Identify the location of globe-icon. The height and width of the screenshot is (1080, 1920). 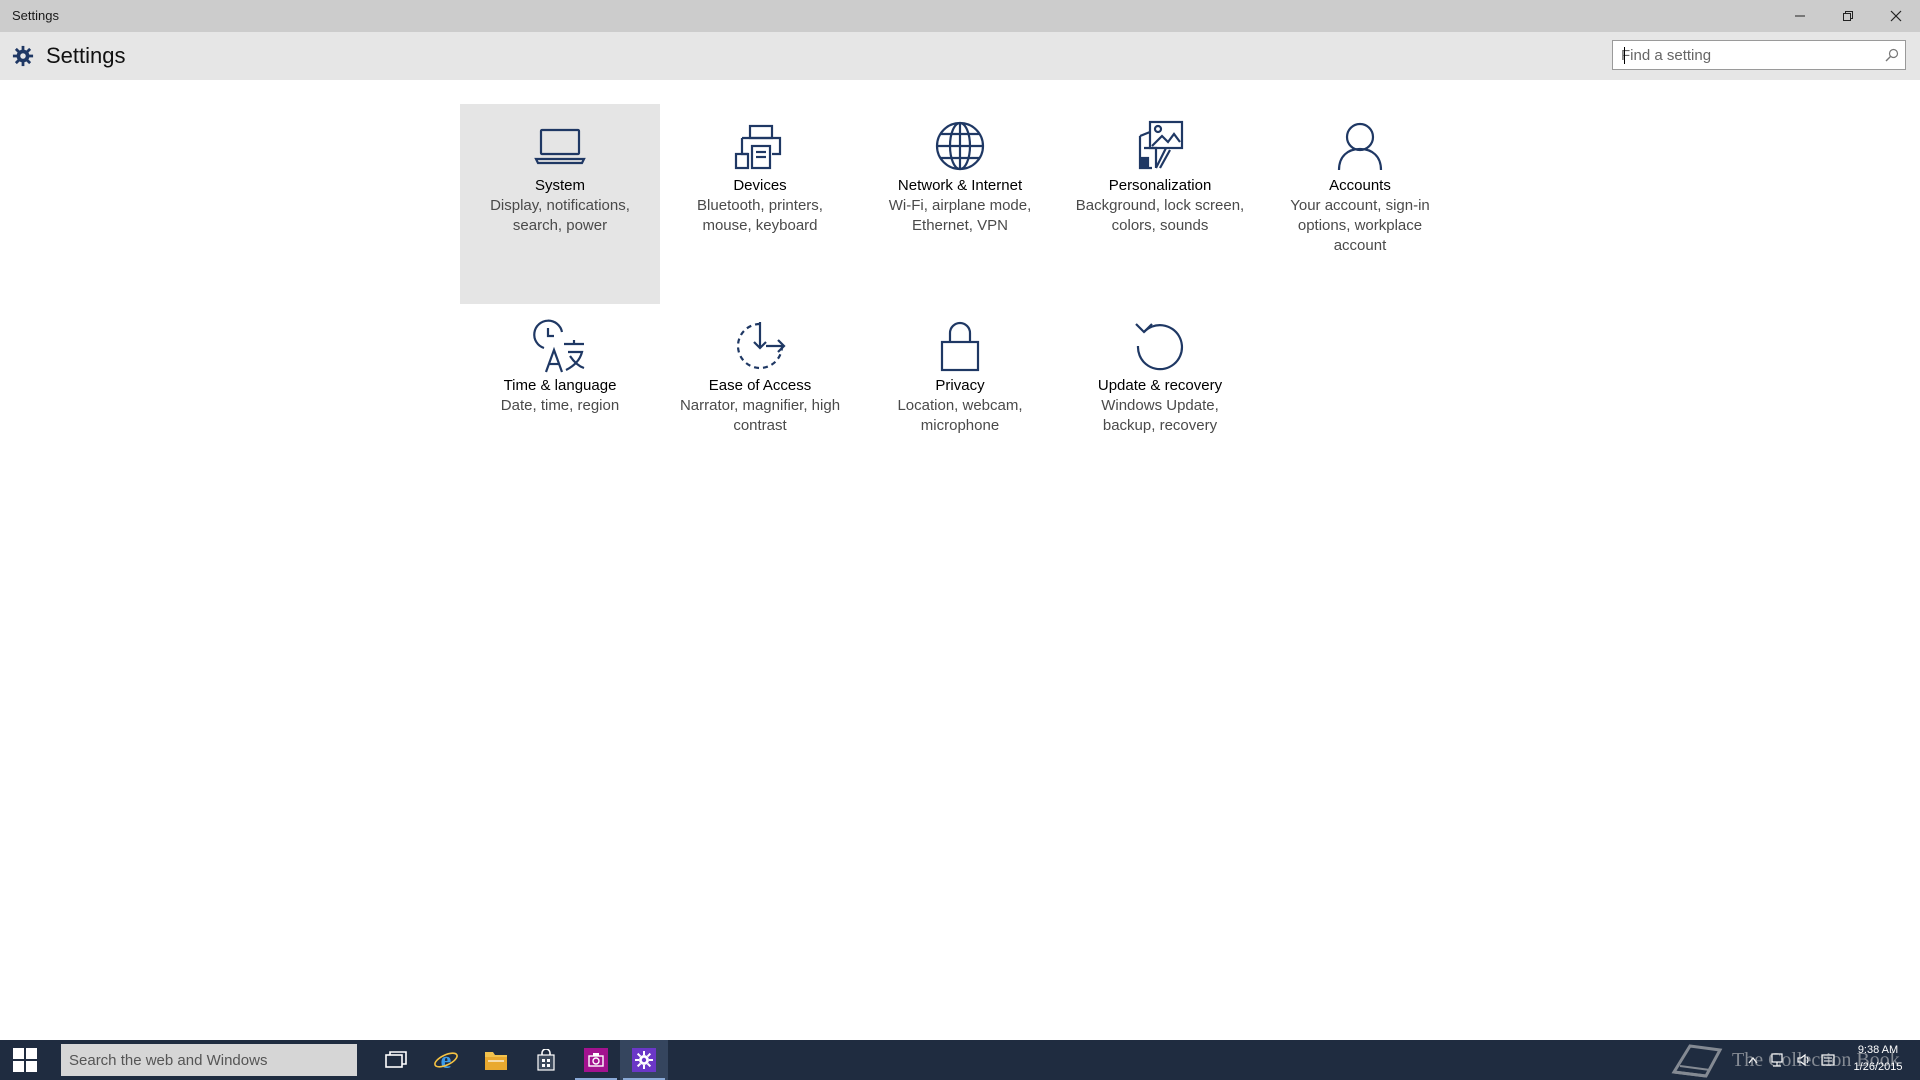
(960, 146).